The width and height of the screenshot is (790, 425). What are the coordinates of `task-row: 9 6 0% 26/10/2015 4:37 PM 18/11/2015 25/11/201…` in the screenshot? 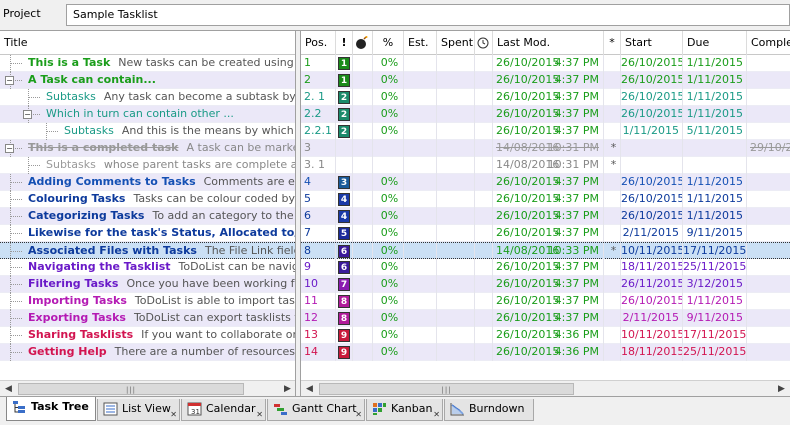 It's located at (545, 267).